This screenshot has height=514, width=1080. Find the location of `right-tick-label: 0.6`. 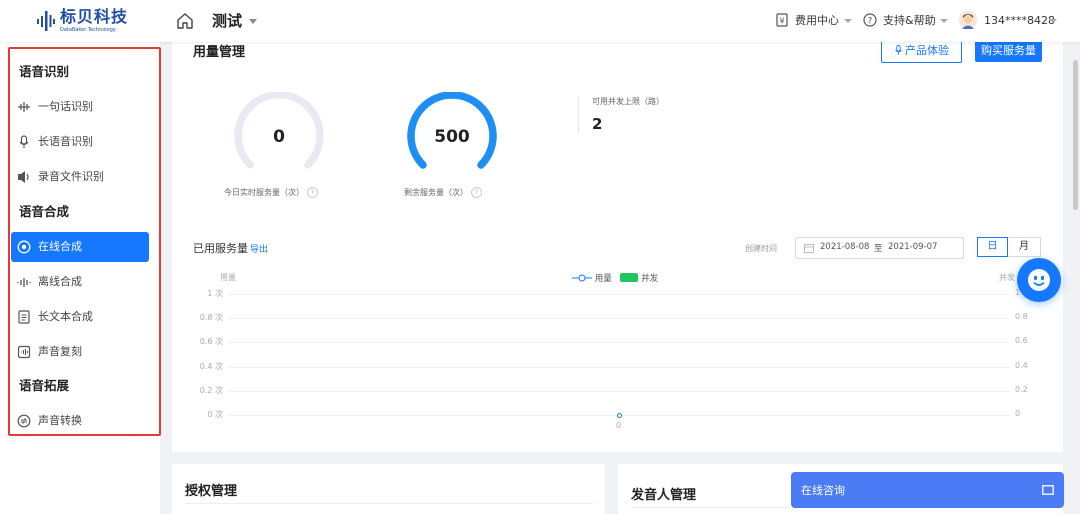

right-tick-label: 0.6 is located at coordinates (1021, 341).